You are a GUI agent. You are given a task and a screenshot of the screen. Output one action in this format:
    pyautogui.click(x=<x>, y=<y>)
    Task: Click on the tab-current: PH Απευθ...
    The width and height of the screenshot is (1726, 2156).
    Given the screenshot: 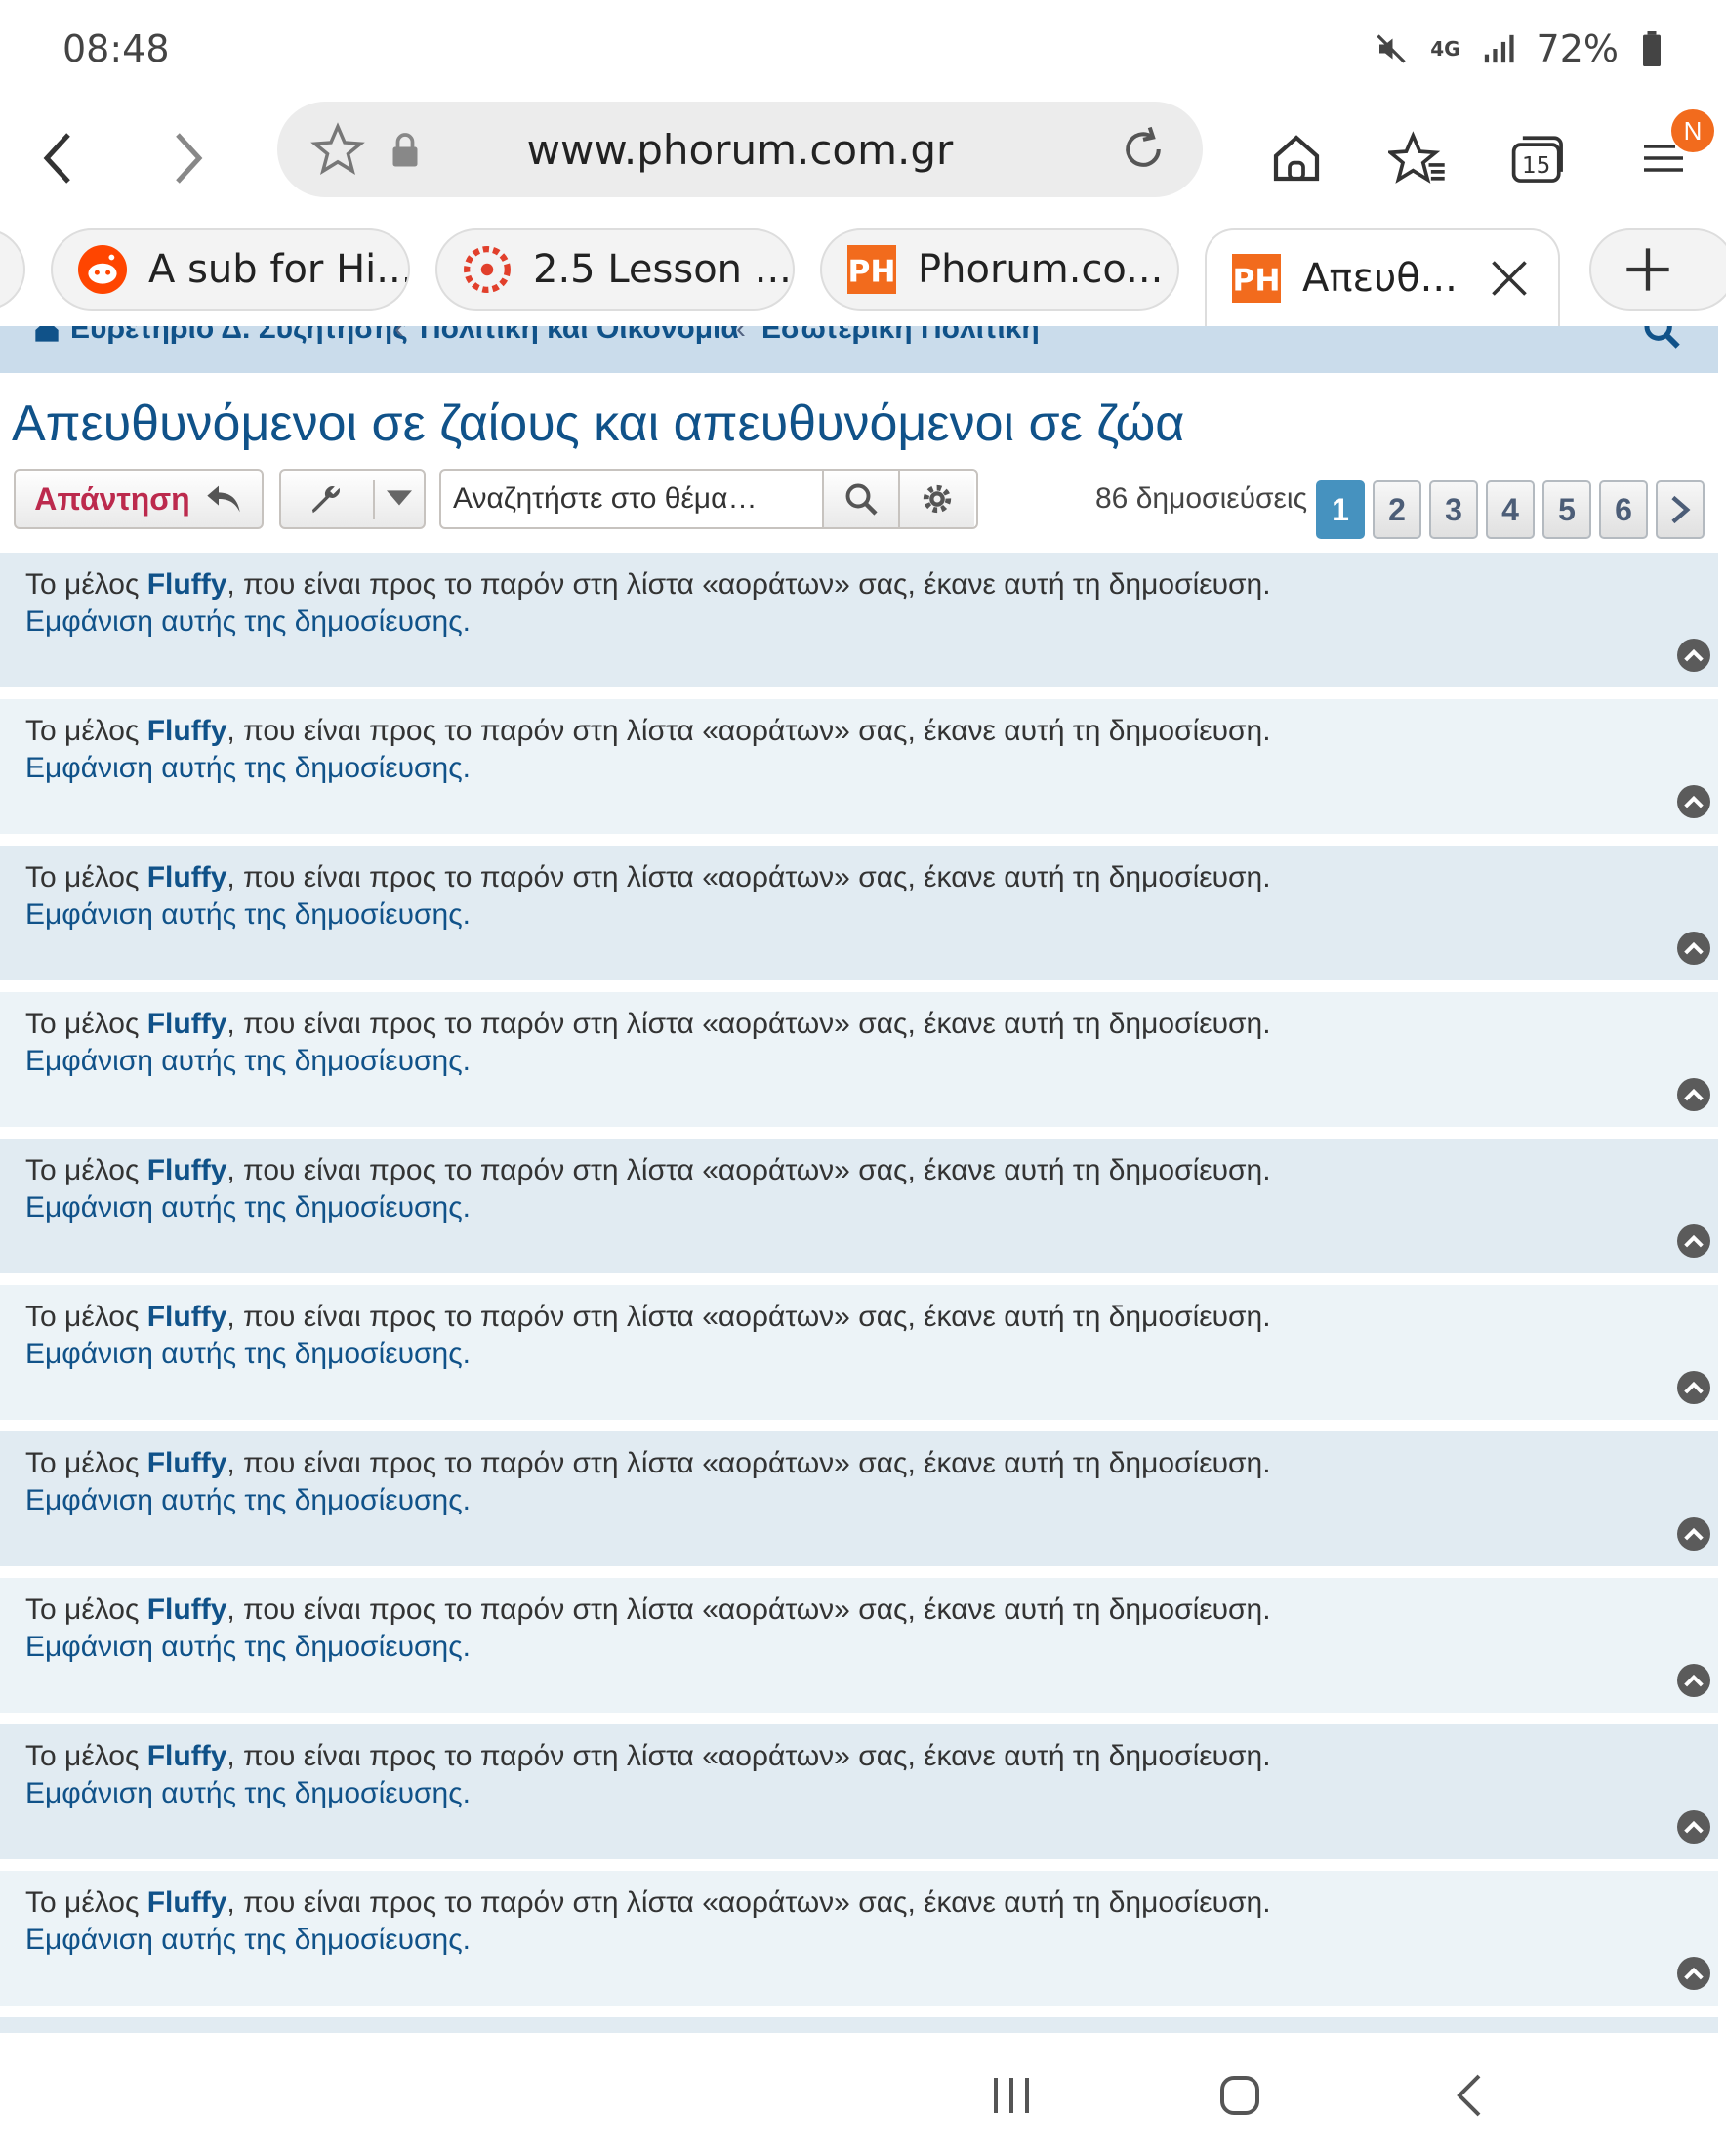 What is the action you would take?
    pyautogui.click(x=1382, y=277)
    